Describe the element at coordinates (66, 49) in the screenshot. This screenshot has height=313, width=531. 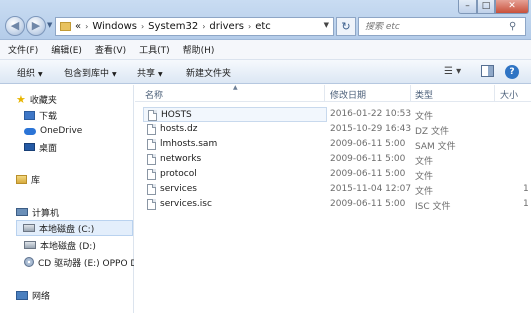
I see `menu-edit: 编辑(E)` at that location.